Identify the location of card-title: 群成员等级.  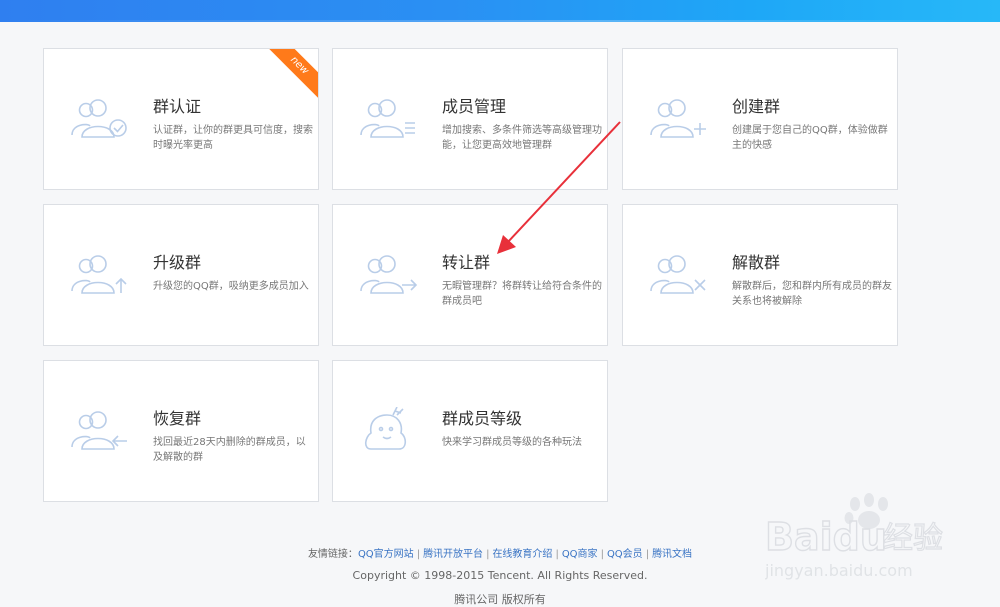
(482, 418).